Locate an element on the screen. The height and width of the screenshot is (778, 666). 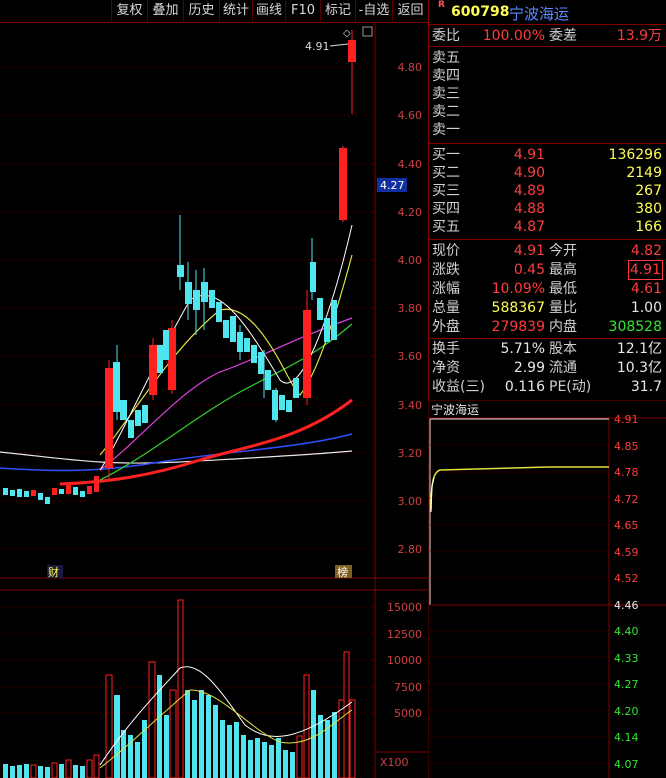
price-tick: 3.60 is located at coordinates (410, 356).